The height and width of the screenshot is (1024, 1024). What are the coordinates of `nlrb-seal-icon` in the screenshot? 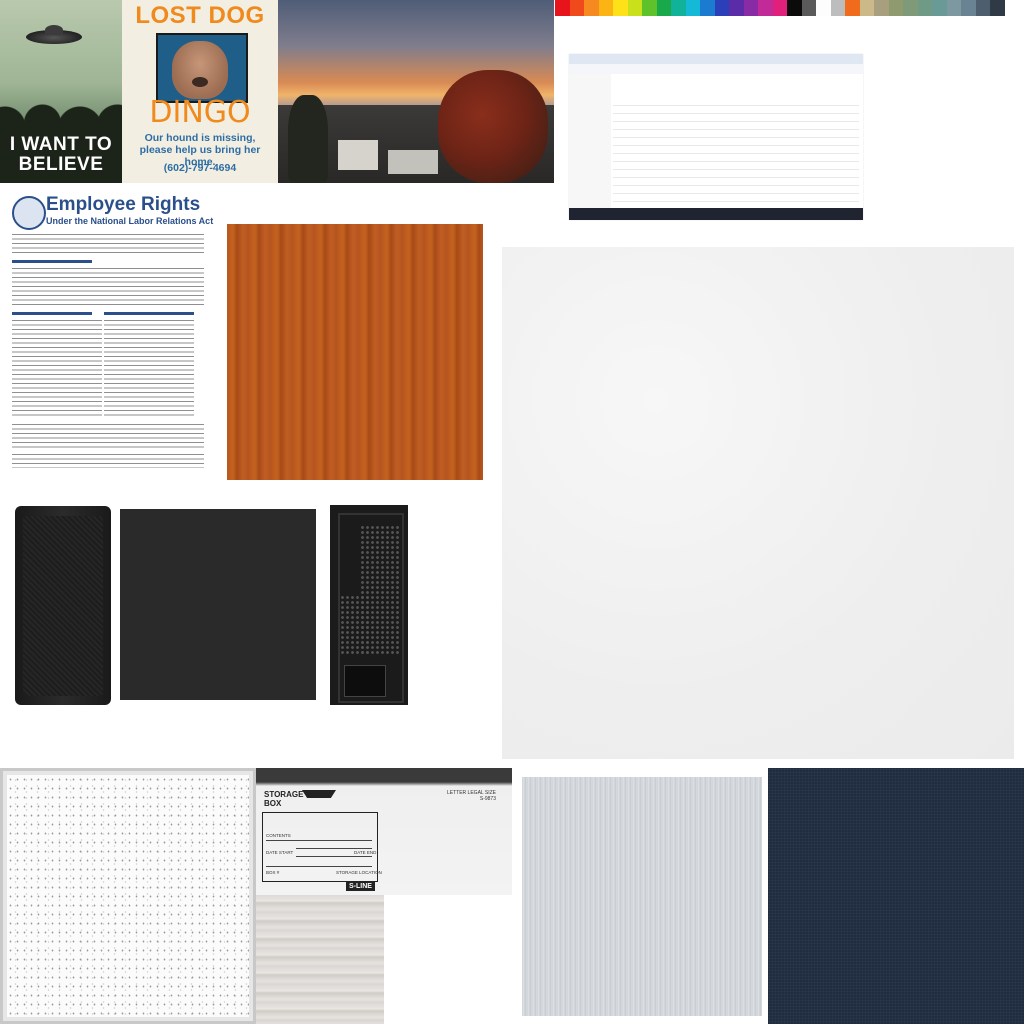 It's located at (29, 213).